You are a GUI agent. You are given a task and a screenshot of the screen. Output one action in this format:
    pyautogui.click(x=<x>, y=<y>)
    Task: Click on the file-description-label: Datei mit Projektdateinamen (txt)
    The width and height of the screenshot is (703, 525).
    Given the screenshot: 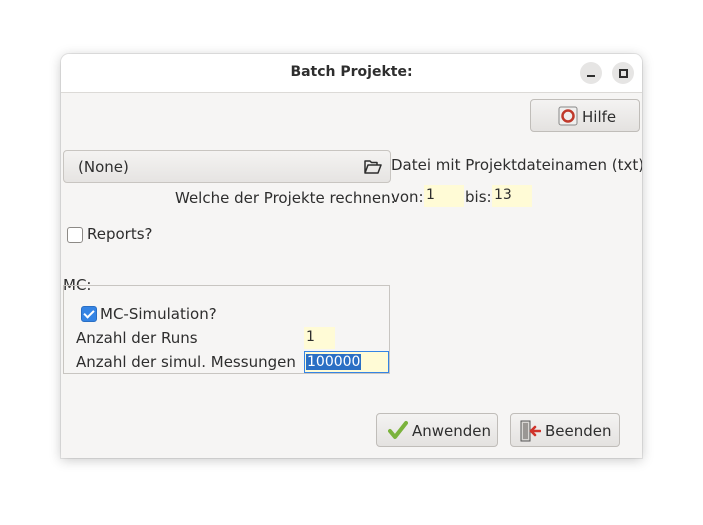 What is the action you would take?
    pyautogui.click(x=516, y=165)
    